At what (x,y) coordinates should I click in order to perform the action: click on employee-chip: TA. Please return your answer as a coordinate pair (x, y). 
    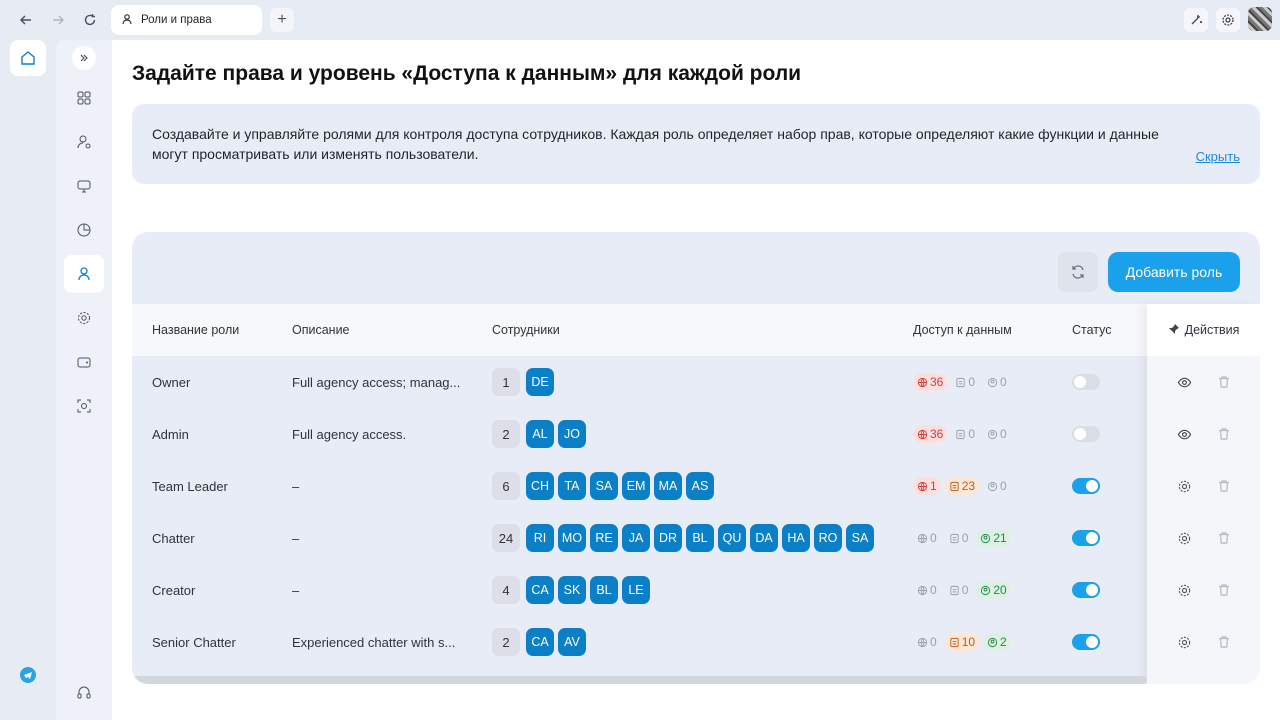
    Looking at the image, I should click on (572, 486).